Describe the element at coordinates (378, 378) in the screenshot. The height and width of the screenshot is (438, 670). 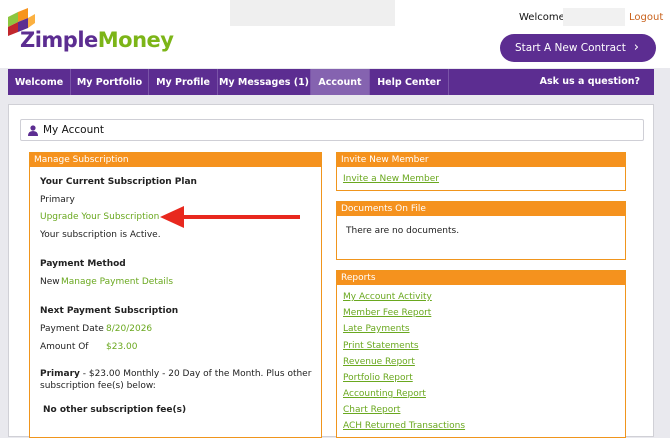
I see `report-link-portfolio: Portfolio Report` at that location.